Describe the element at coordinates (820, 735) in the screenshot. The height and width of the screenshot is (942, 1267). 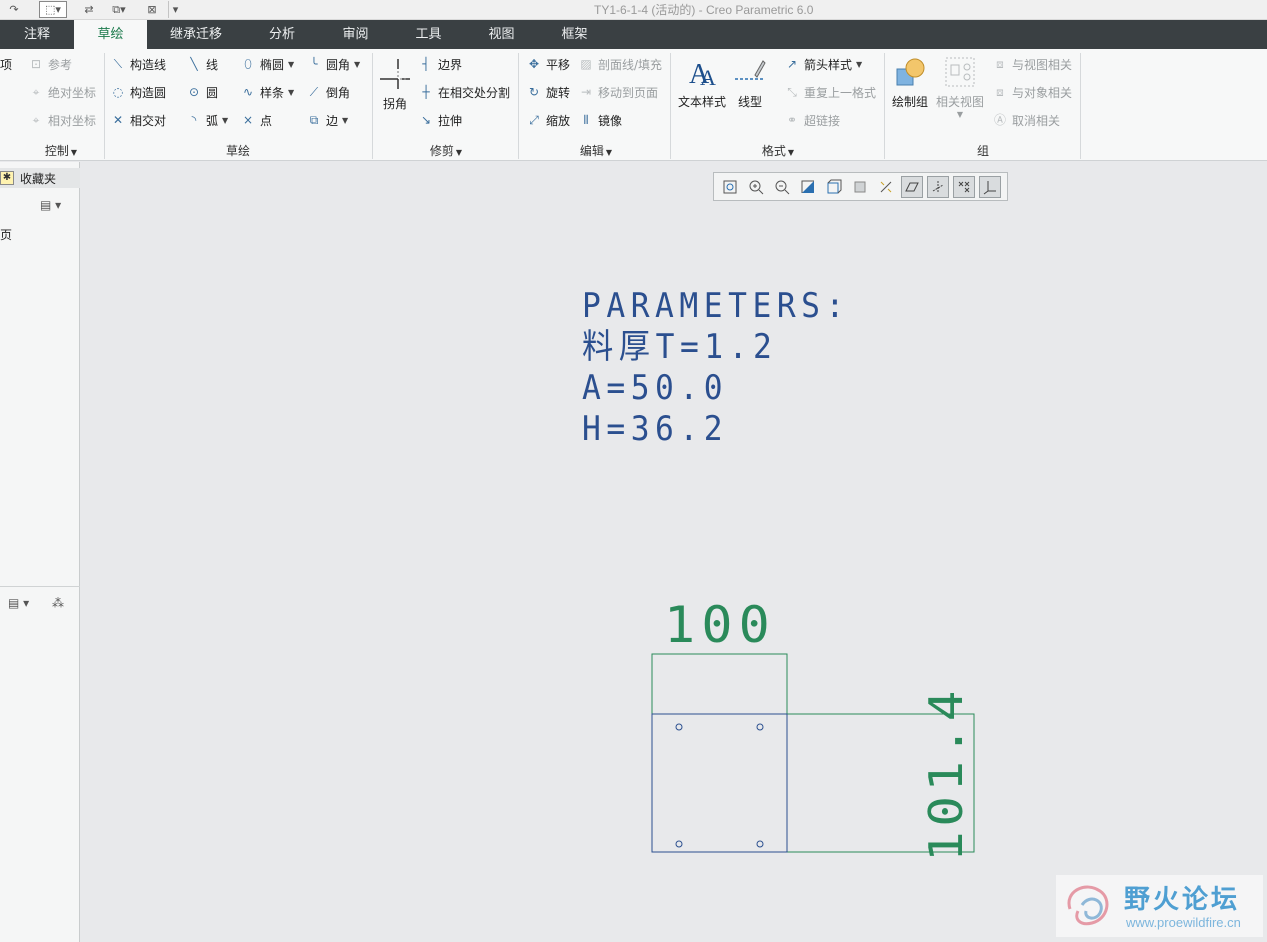
I see `drawing-view: 100 101.4` at that location.